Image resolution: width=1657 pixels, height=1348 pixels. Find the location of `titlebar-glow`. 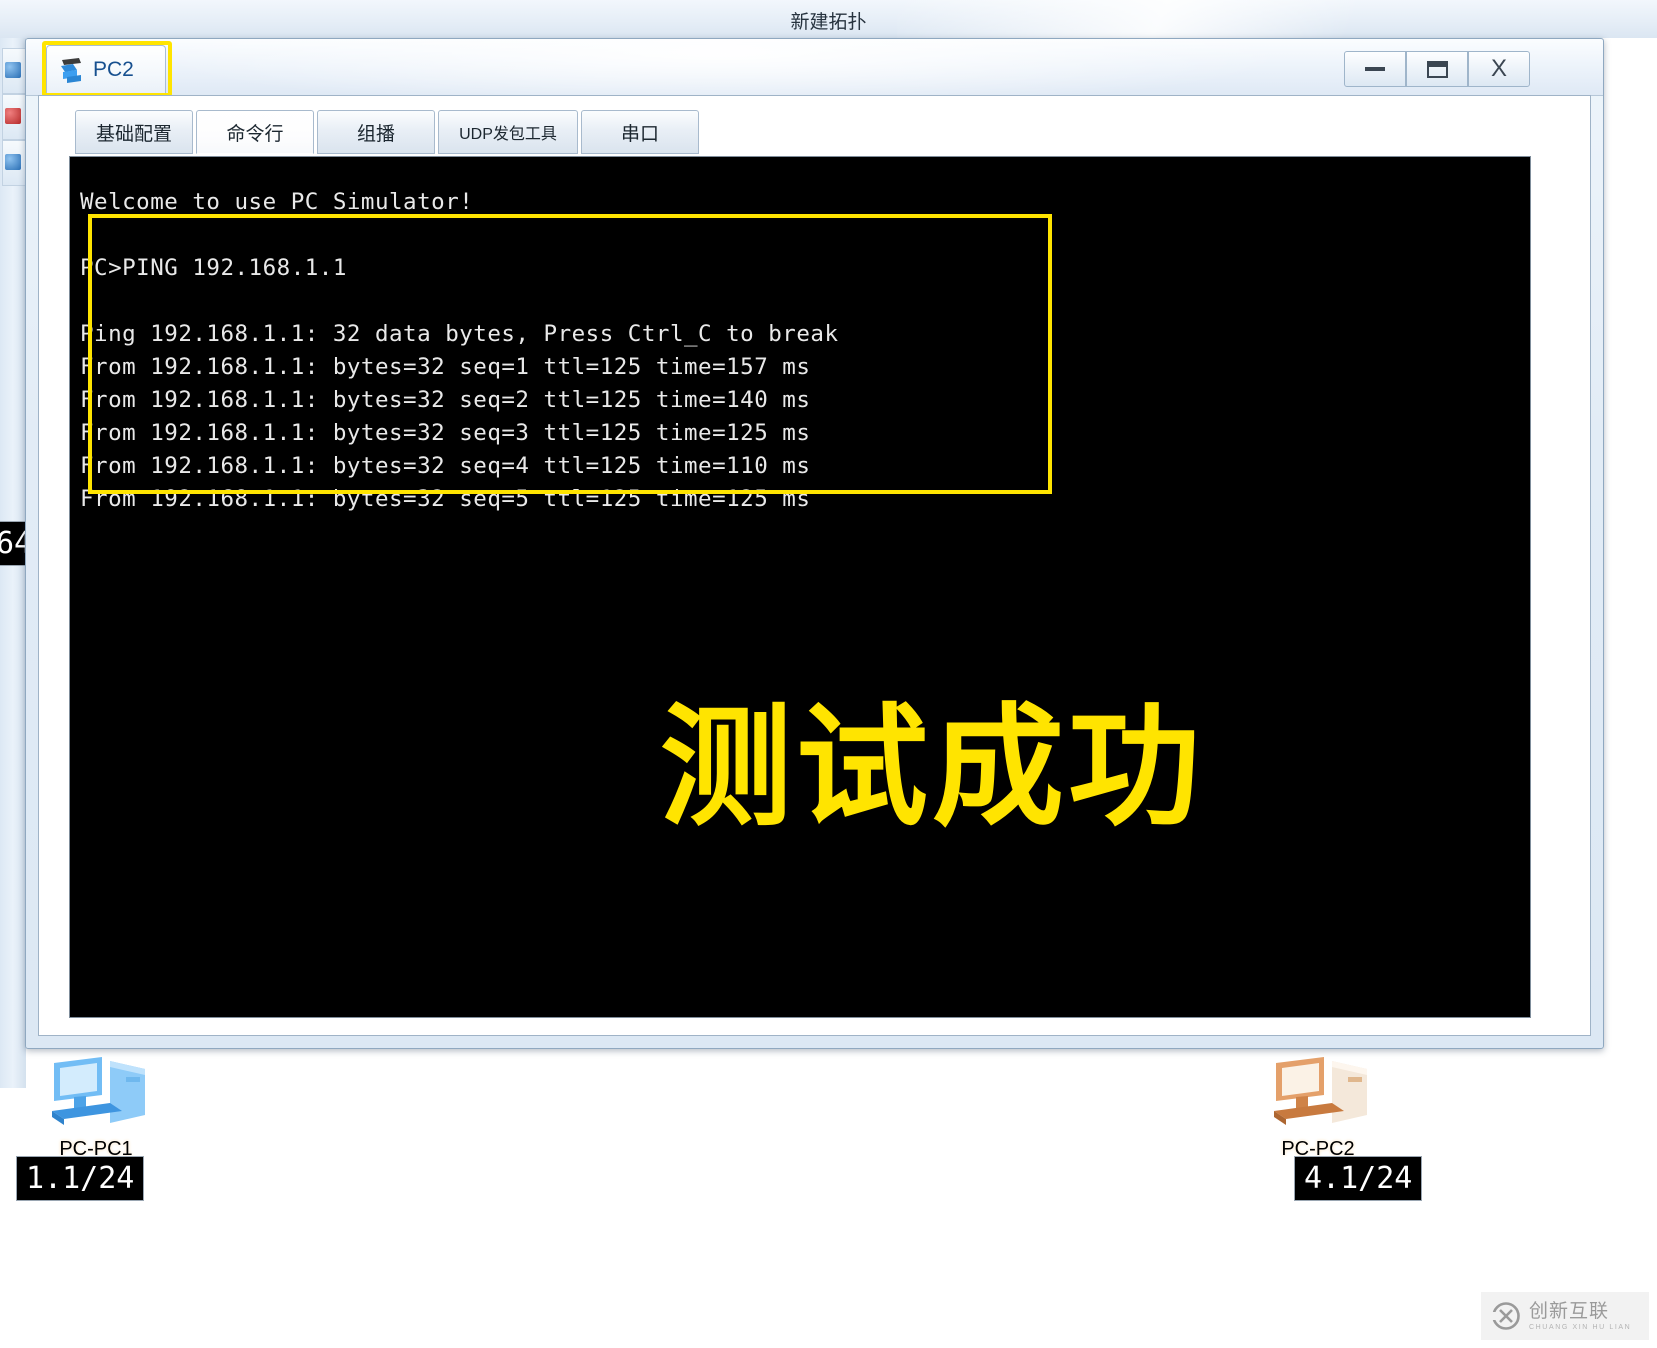

titlebar-glow is located at coordinates (721, 67).